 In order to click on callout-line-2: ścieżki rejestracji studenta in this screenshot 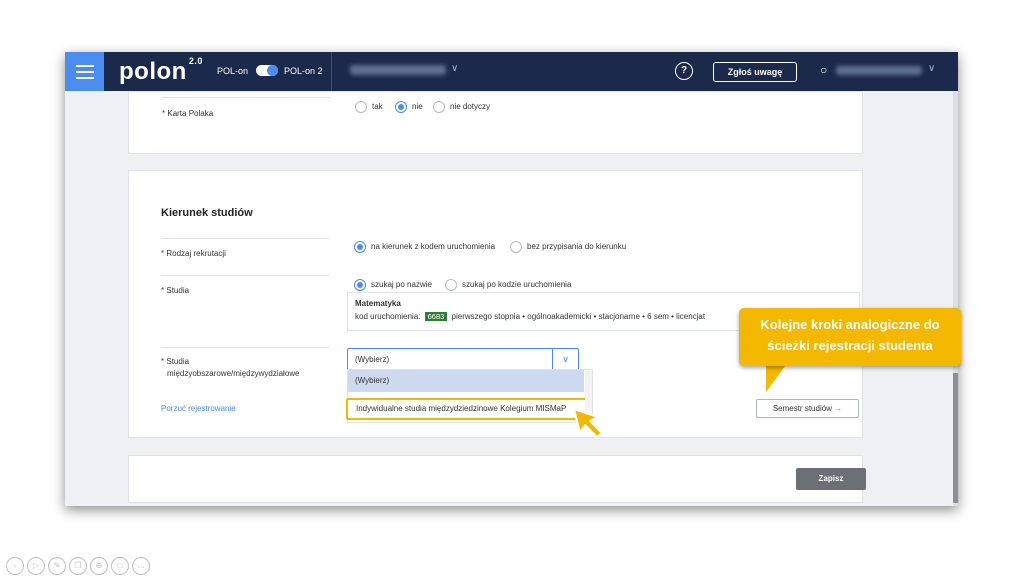, I will do `click(850, 345)`.